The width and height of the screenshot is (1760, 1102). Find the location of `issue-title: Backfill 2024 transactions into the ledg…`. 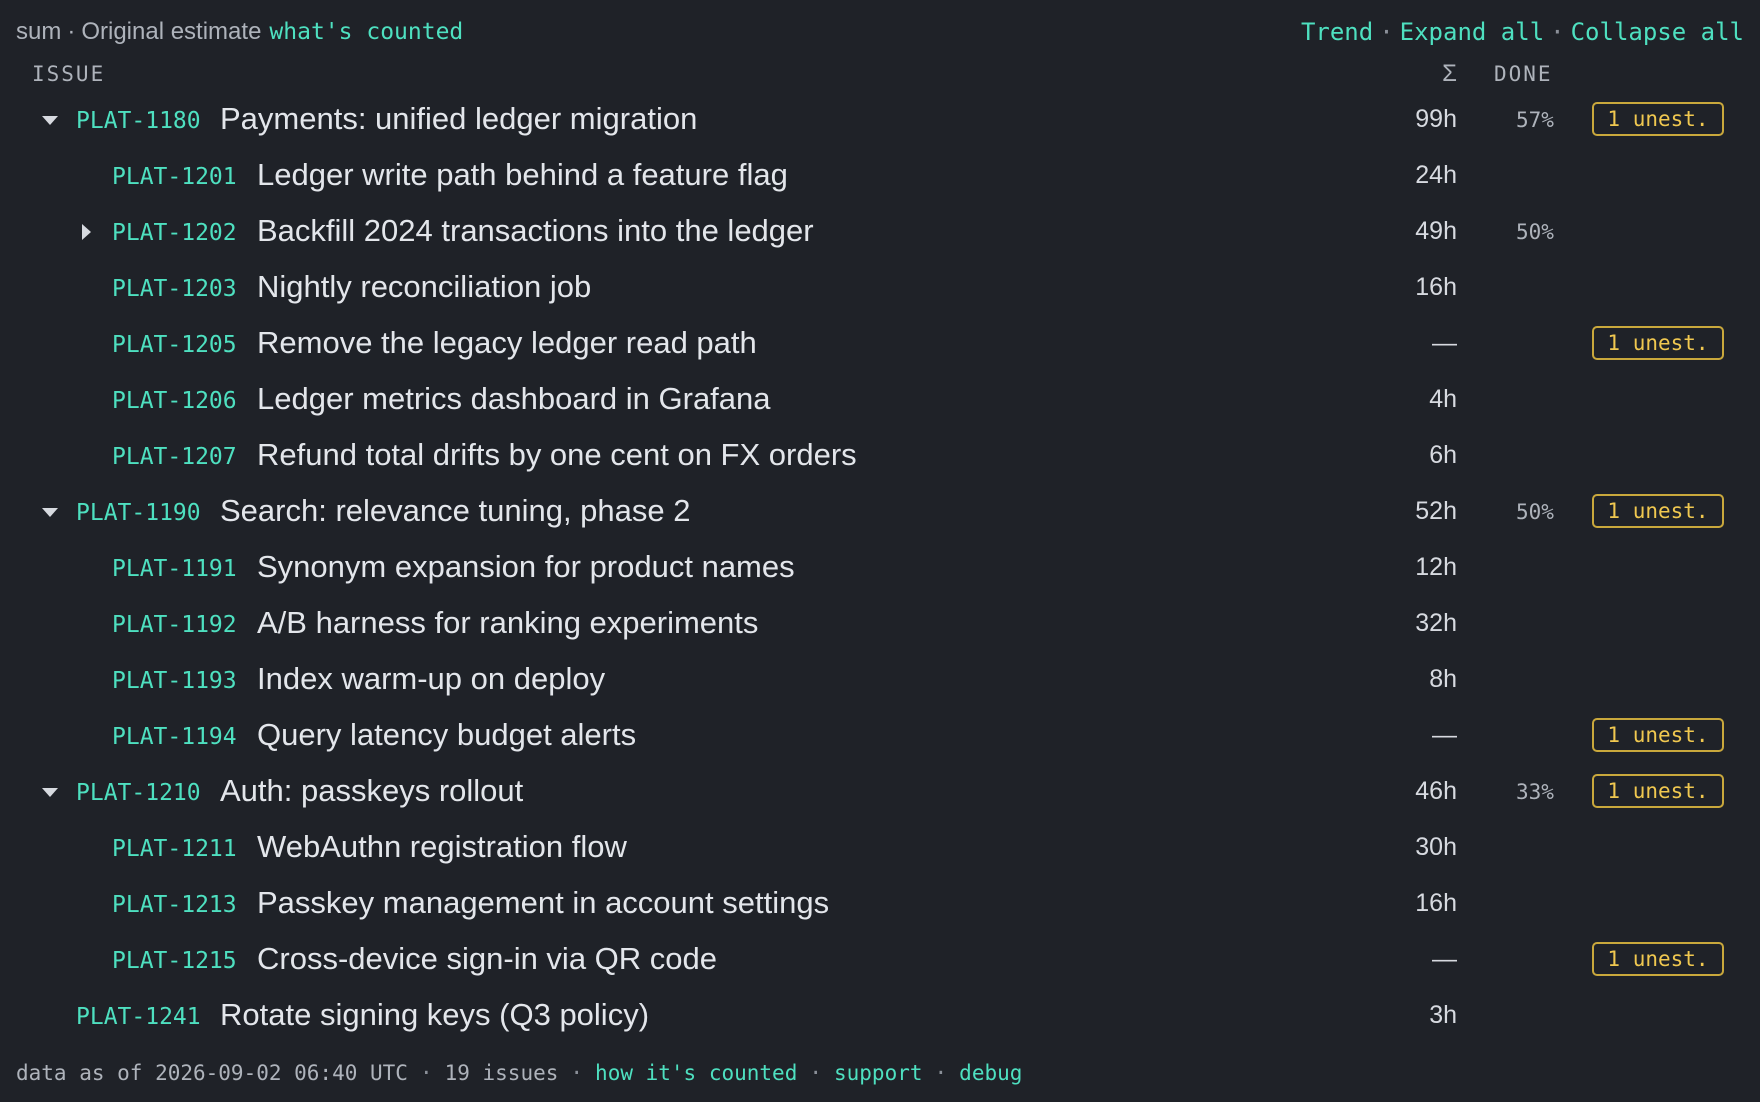

issue-title: Backfill 2024 transactions into the ledg… is located at coordinates (535, 231).